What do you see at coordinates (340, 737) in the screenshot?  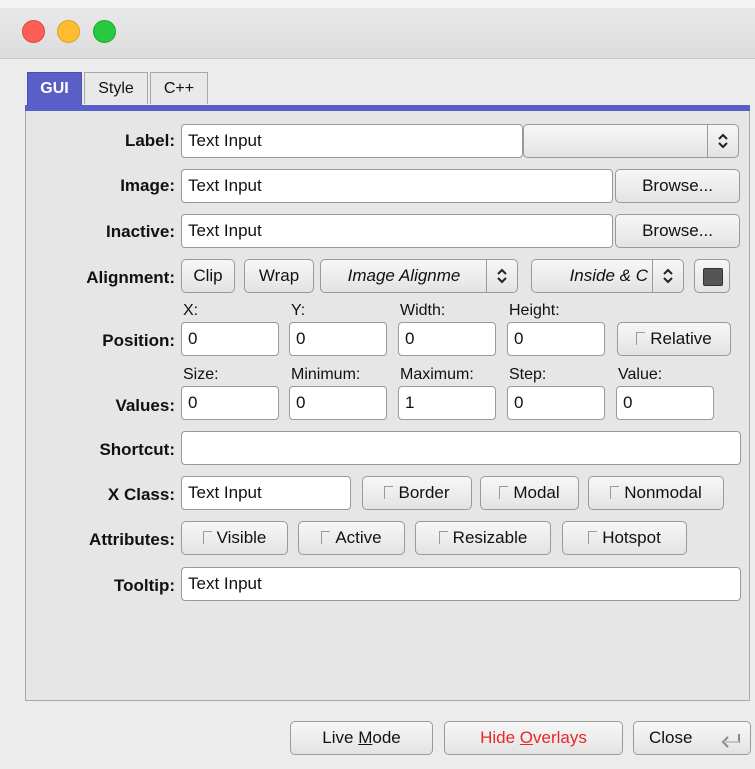 I see `live-mode-label-part: Live` at bounding box center [340, 737].